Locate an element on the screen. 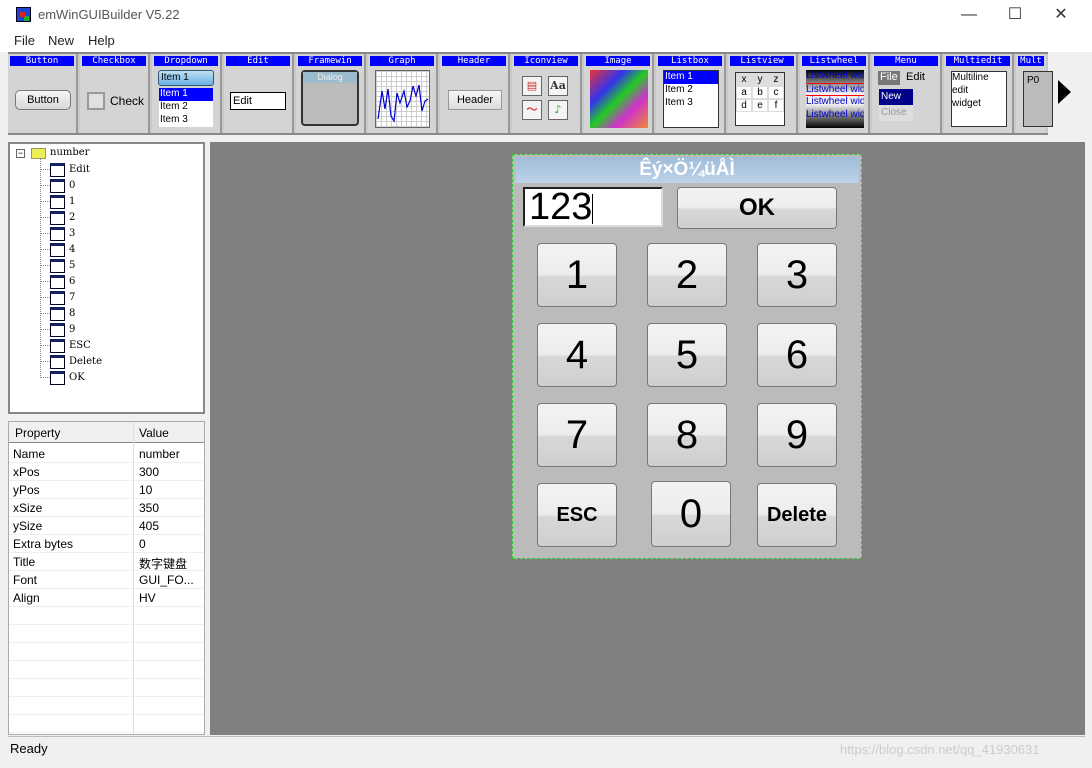  tree-item: 6 is located at coordinates (72, 281).